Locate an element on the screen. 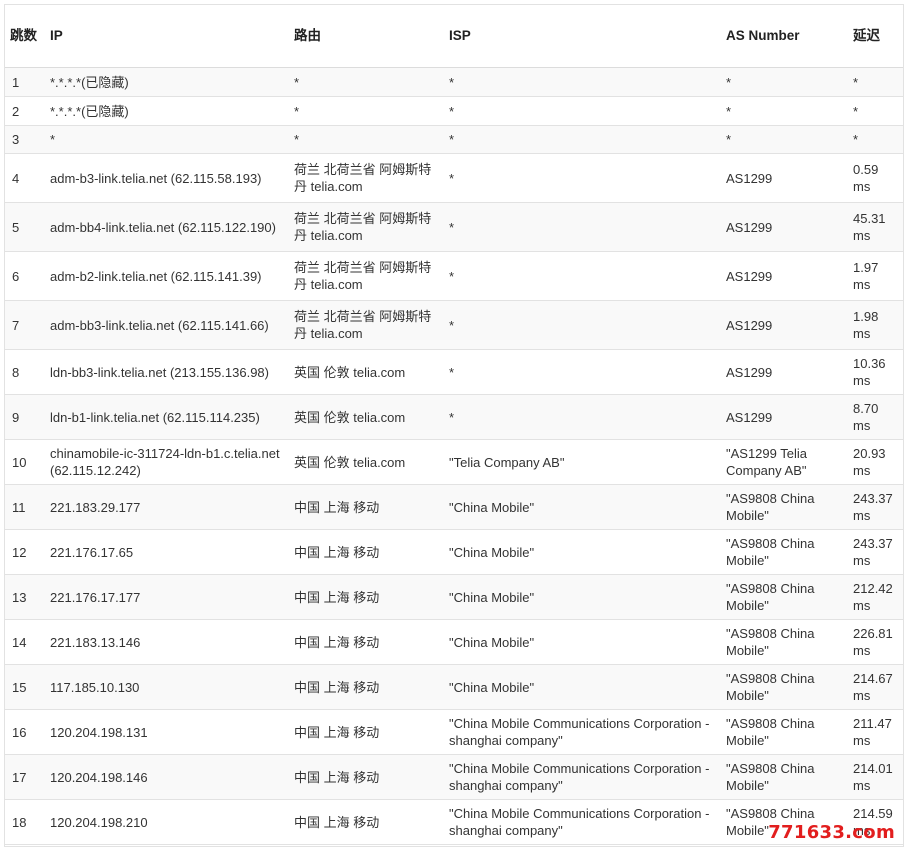  latency-cell: 45.31 ms is located at coordinates (875, 227).